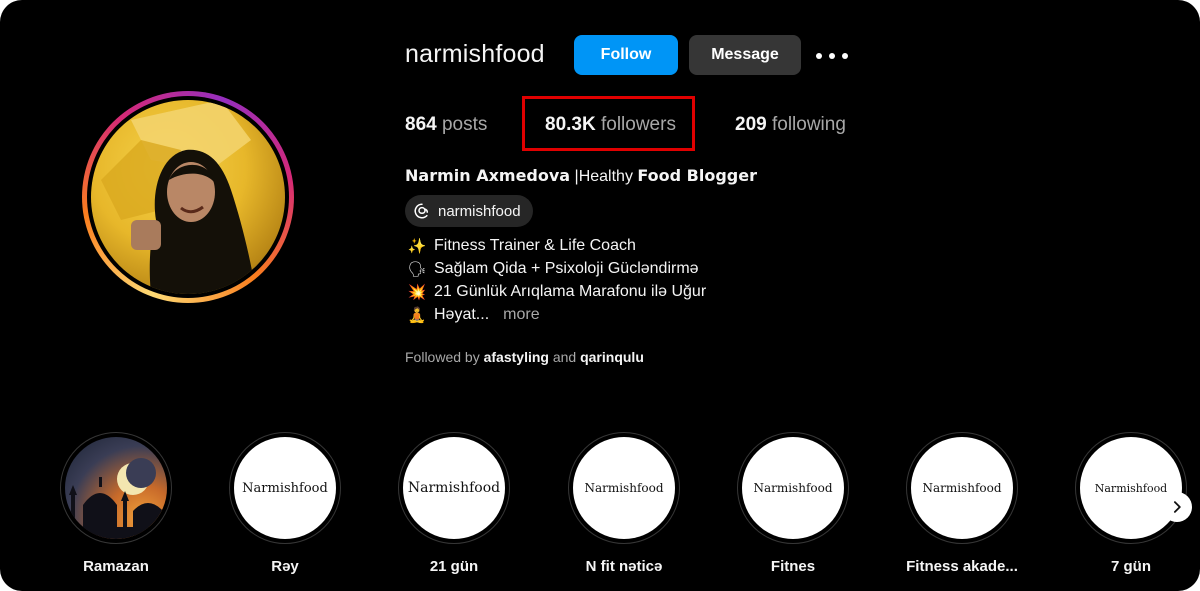 The width and height of the screenshot is (1200, 591). Describe the element at coordinates (516, 357) in the screenshot. I see `followed-by-user: afastyling` at that location.